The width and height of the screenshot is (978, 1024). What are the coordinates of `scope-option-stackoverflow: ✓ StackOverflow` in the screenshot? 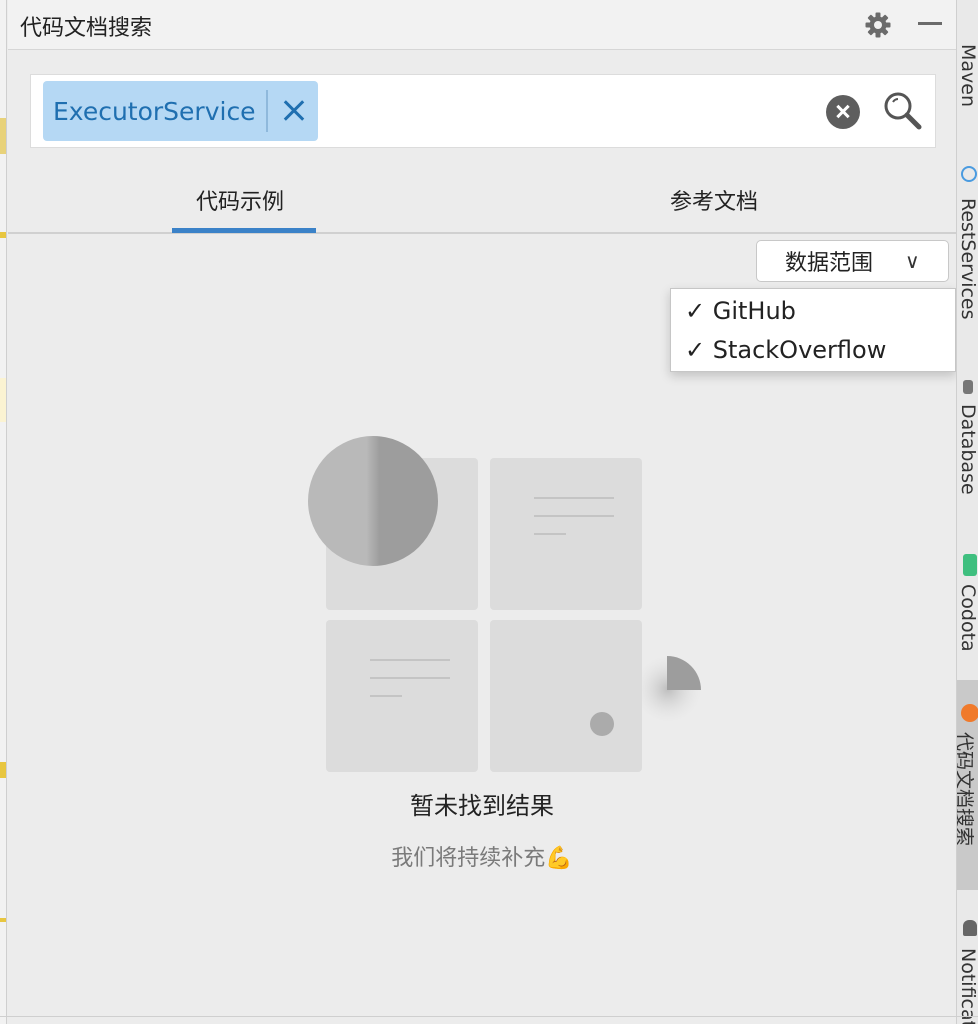 It's located at (785, 350).